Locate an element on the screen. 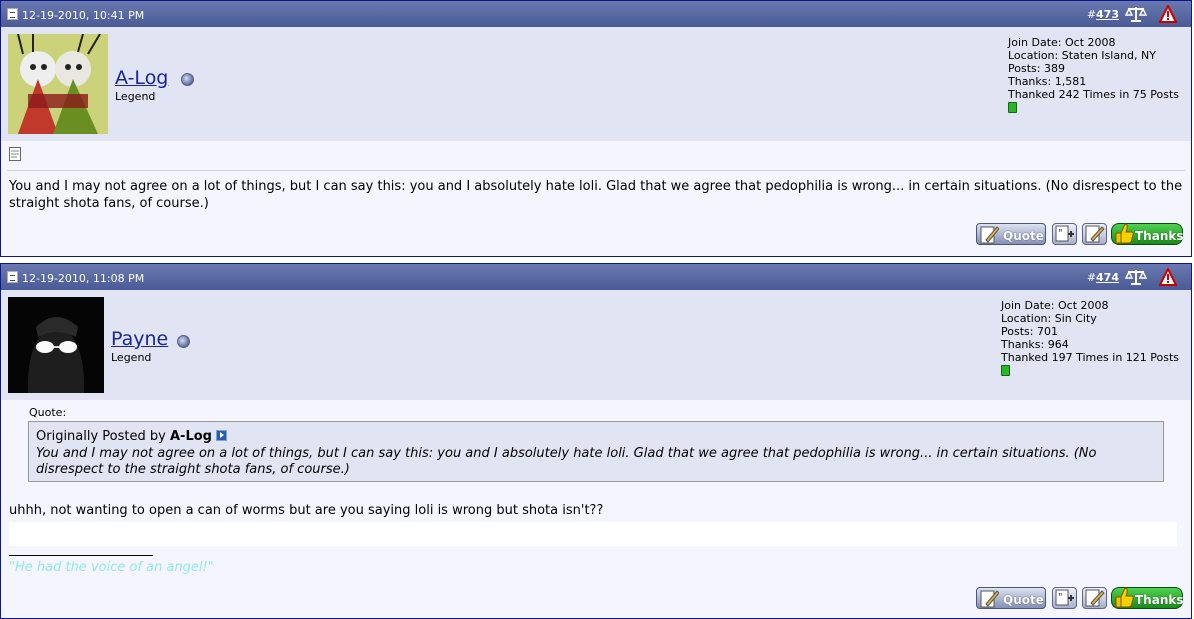 This screenshot has height=619, width=1194. post-number-link: 473 is located at coordinates (1107, 14).